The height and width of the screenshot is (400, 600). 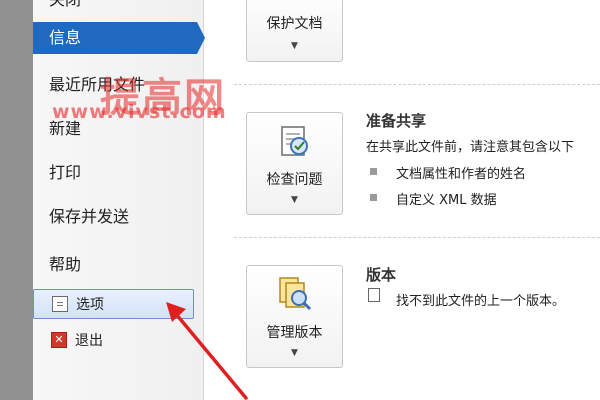 I want to click on annotation-arrow, so click(x=207, y=351).